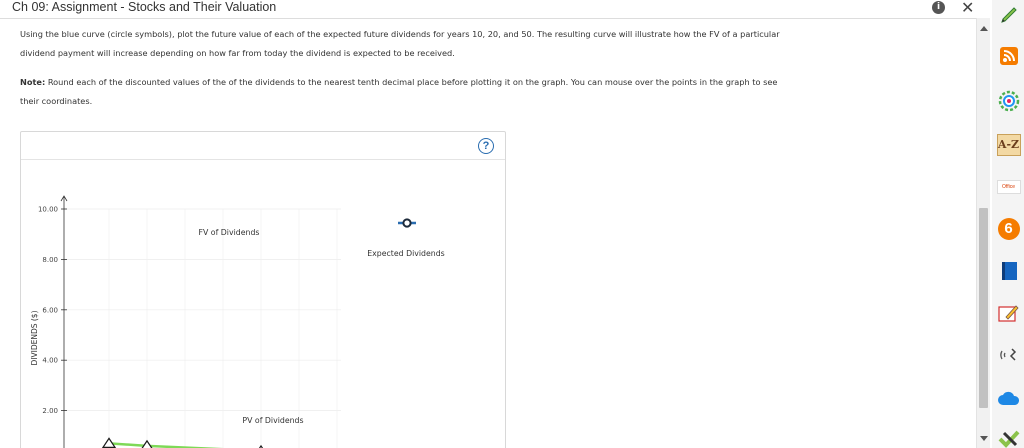  Describe the element at coordinates (64, 202) in the screenshot. I see `y-axis-arrow-icon` at that location.